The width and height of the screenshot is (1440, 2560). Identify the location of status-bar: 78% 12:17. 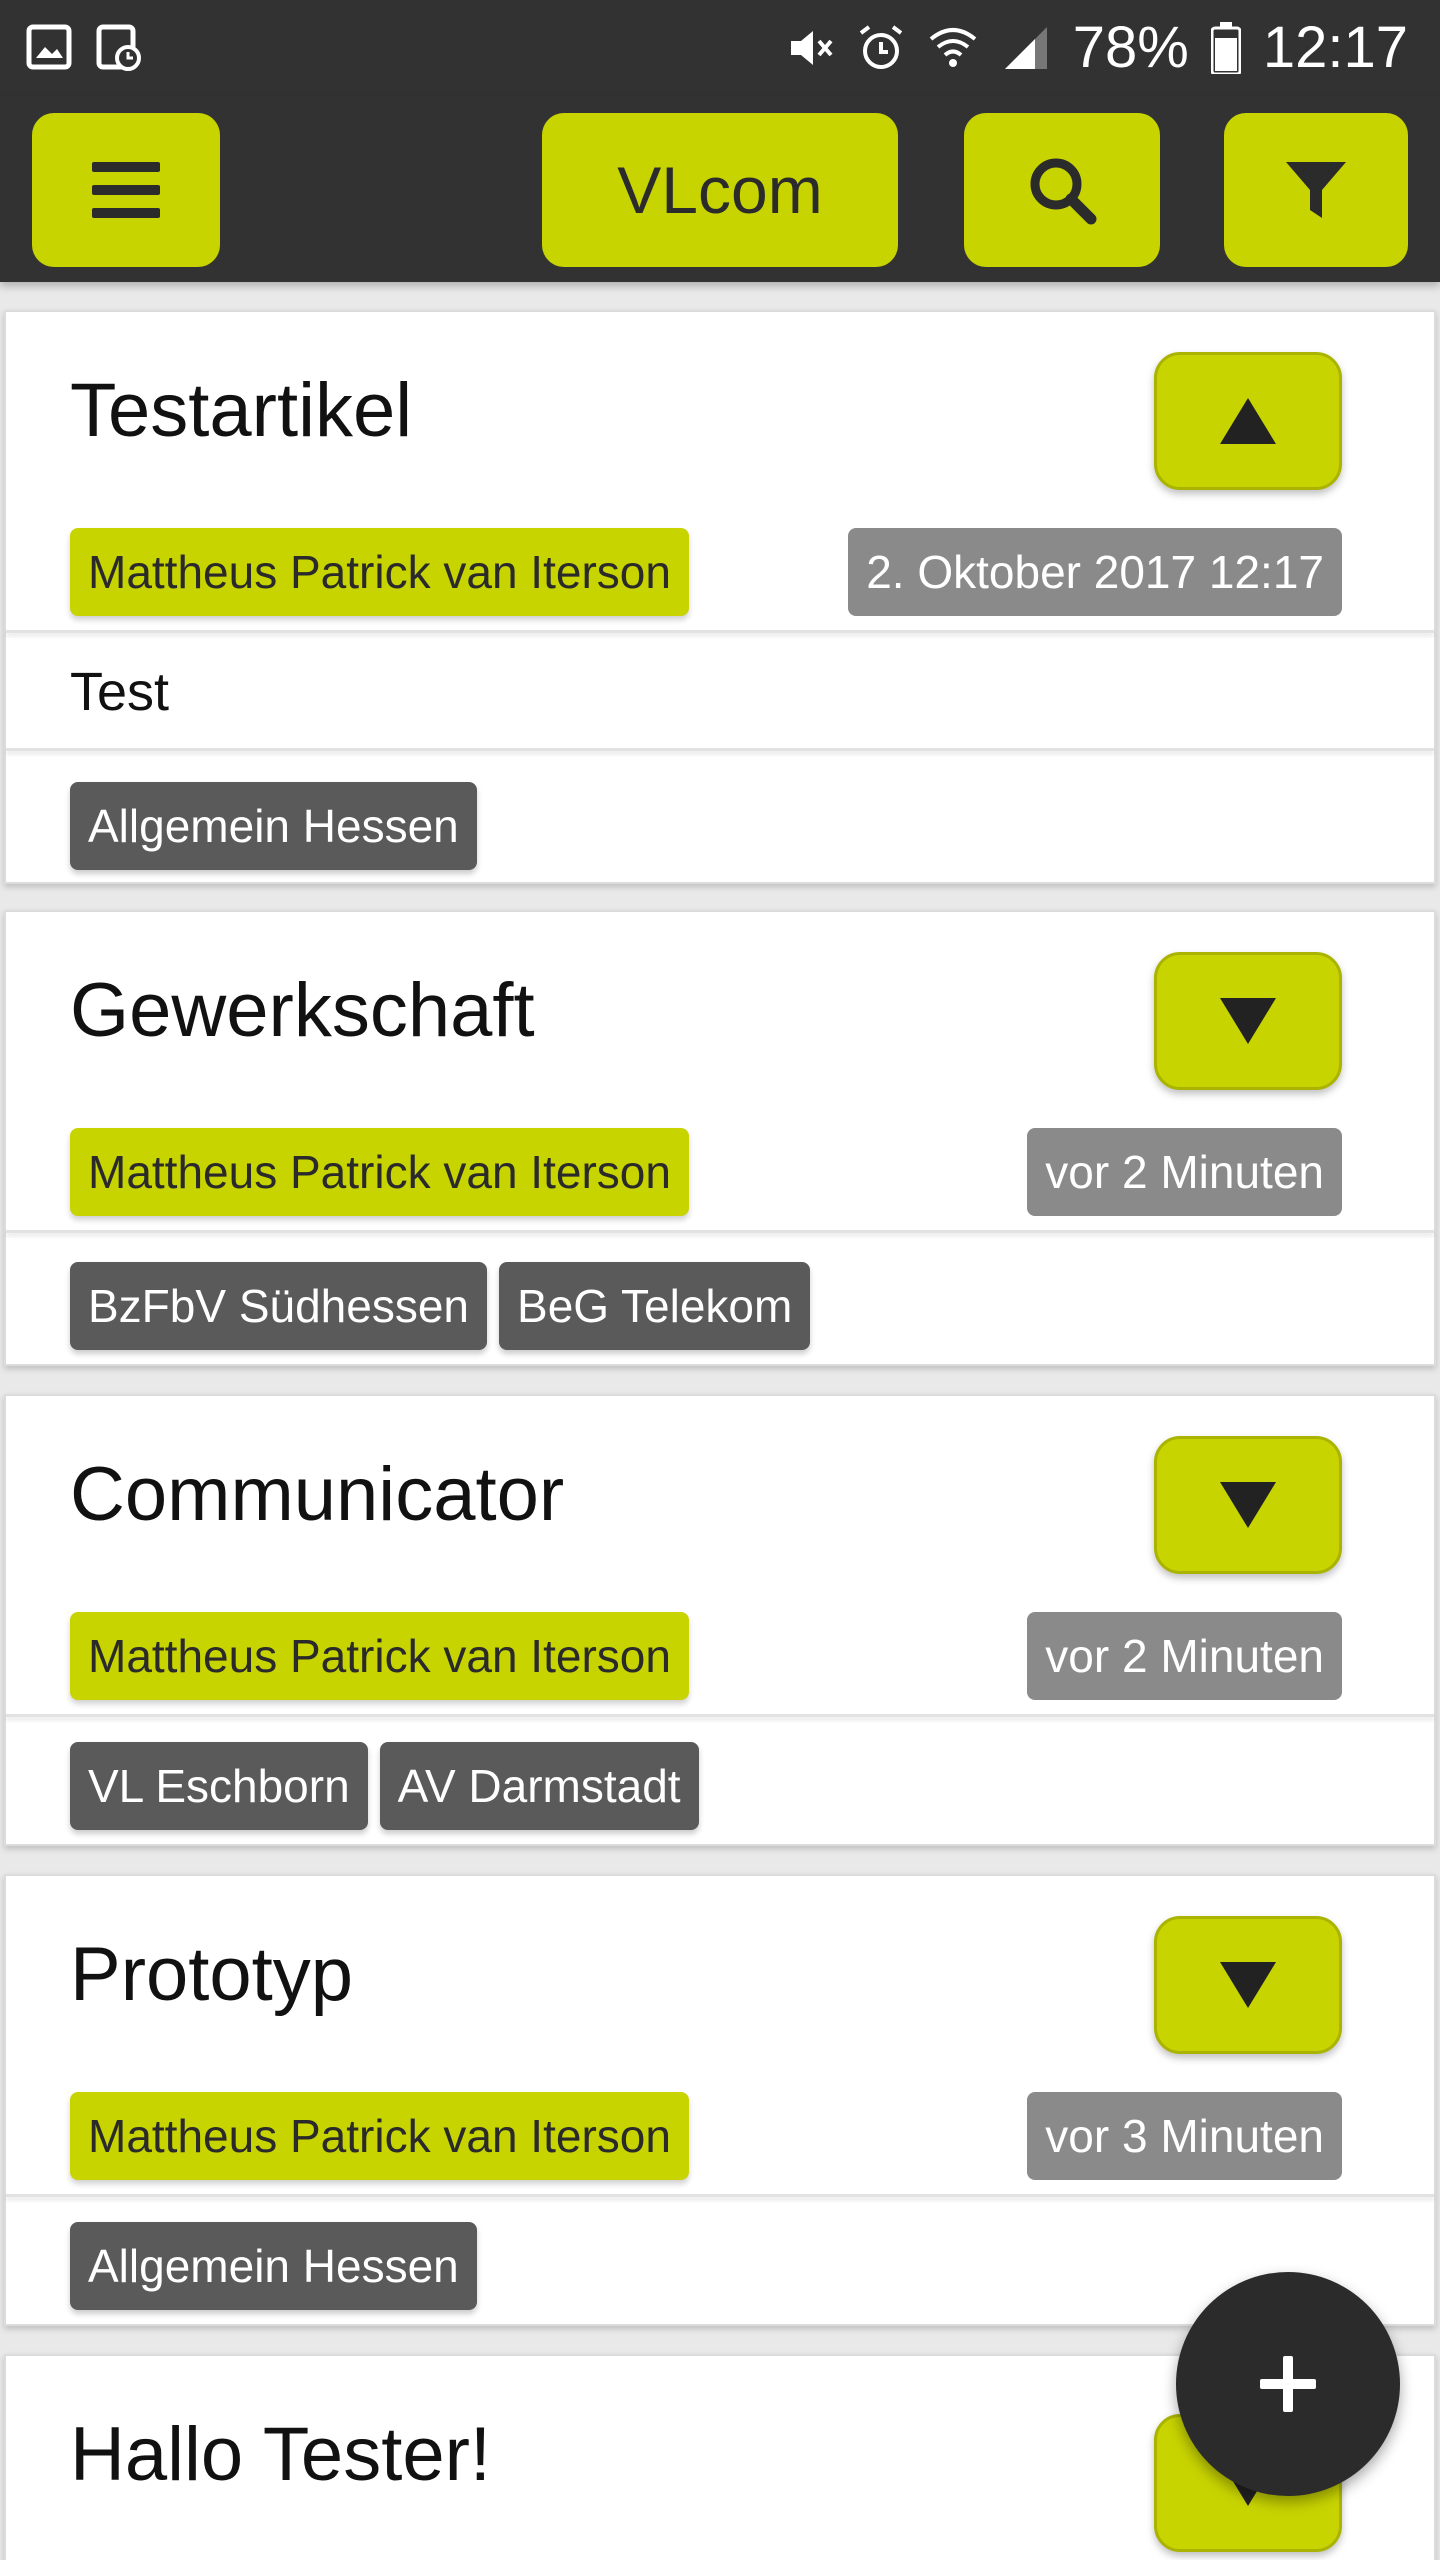
(720, 48).